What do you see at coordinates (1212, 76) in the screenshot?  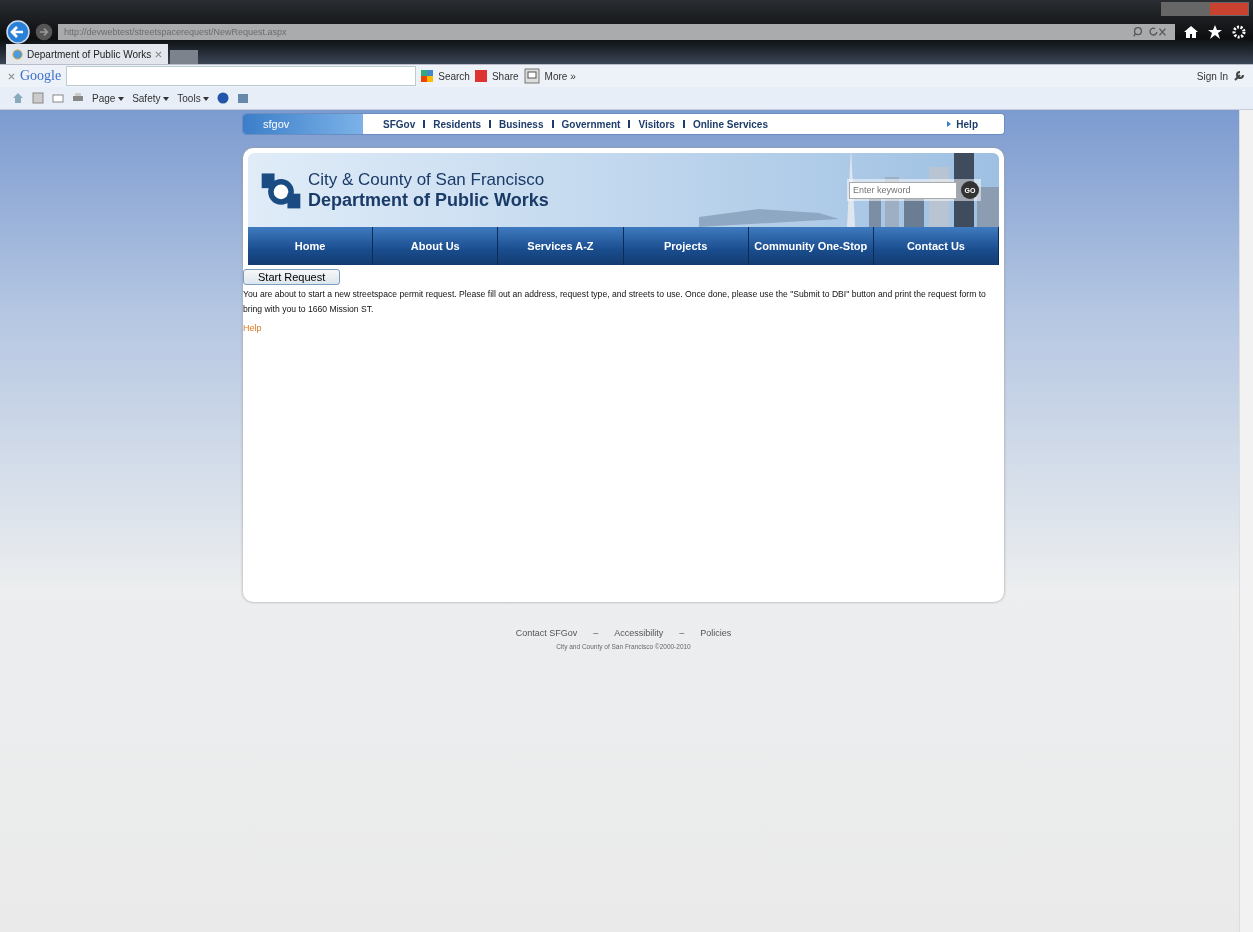 I see `sign-in-button: Sign In` at bounding box center [1212, 76].